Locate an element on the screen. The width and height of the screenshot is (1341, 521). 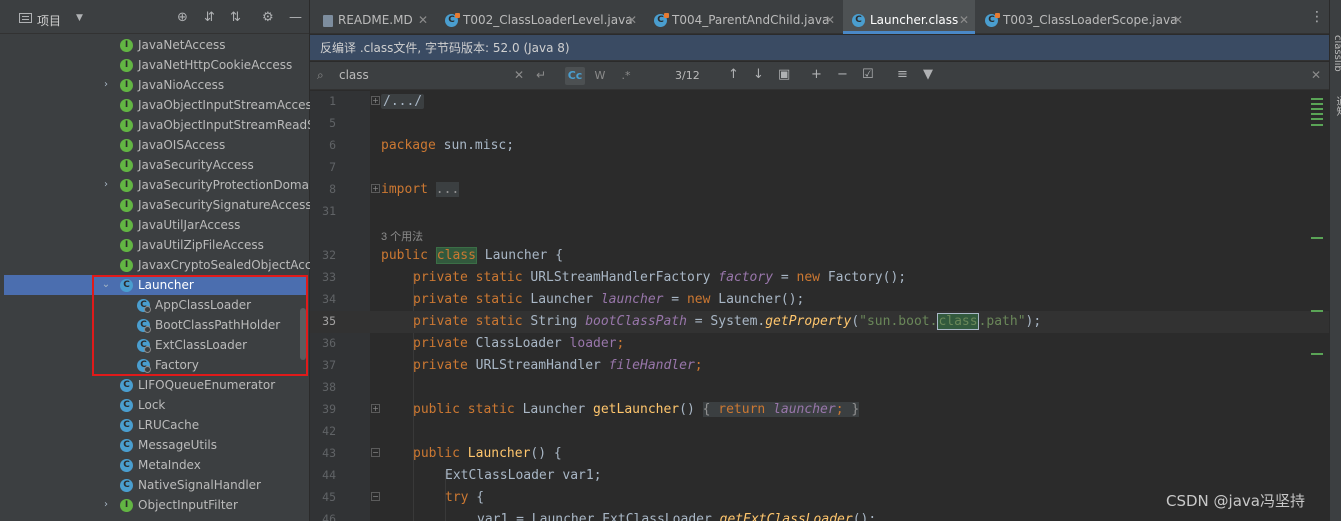
tree-node: › I JavaNioAccess is located at coordinates (154, 85).